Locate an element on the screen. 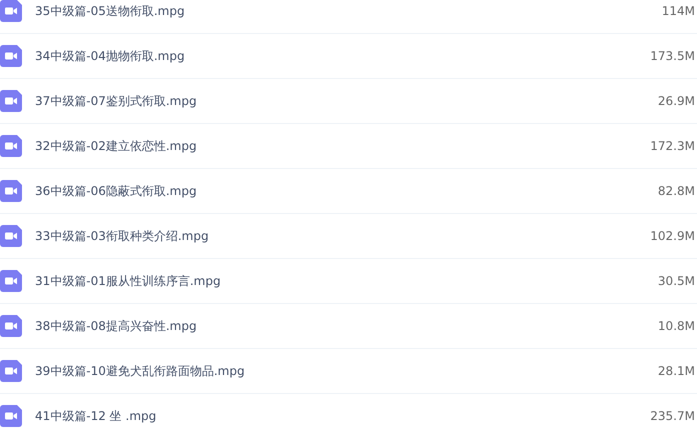 The height and width of the screenshot is (435, 697). file-size: 30.5M is located at coordinates (677, 281).